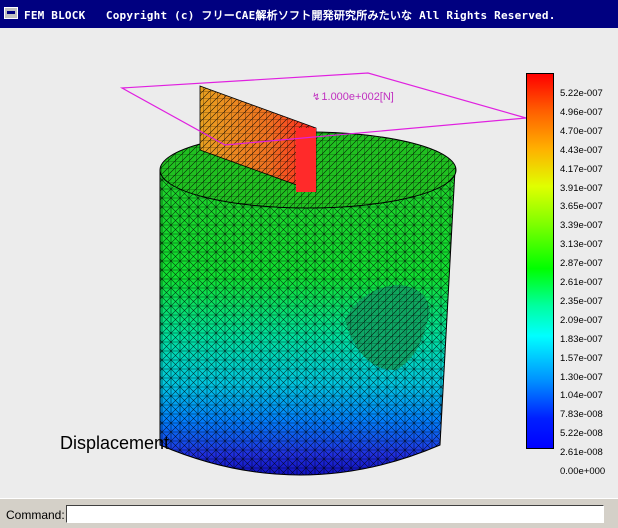  Describe the element at coordinates (581, 282) in the screenshot. I see `legend-tick-label: 2.61e-007` at that location.